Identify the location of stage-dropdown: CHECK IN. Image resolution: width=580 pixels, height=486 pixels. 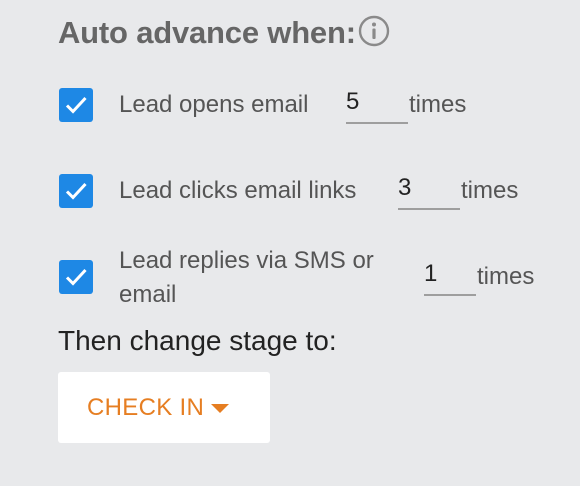
(164, 407).